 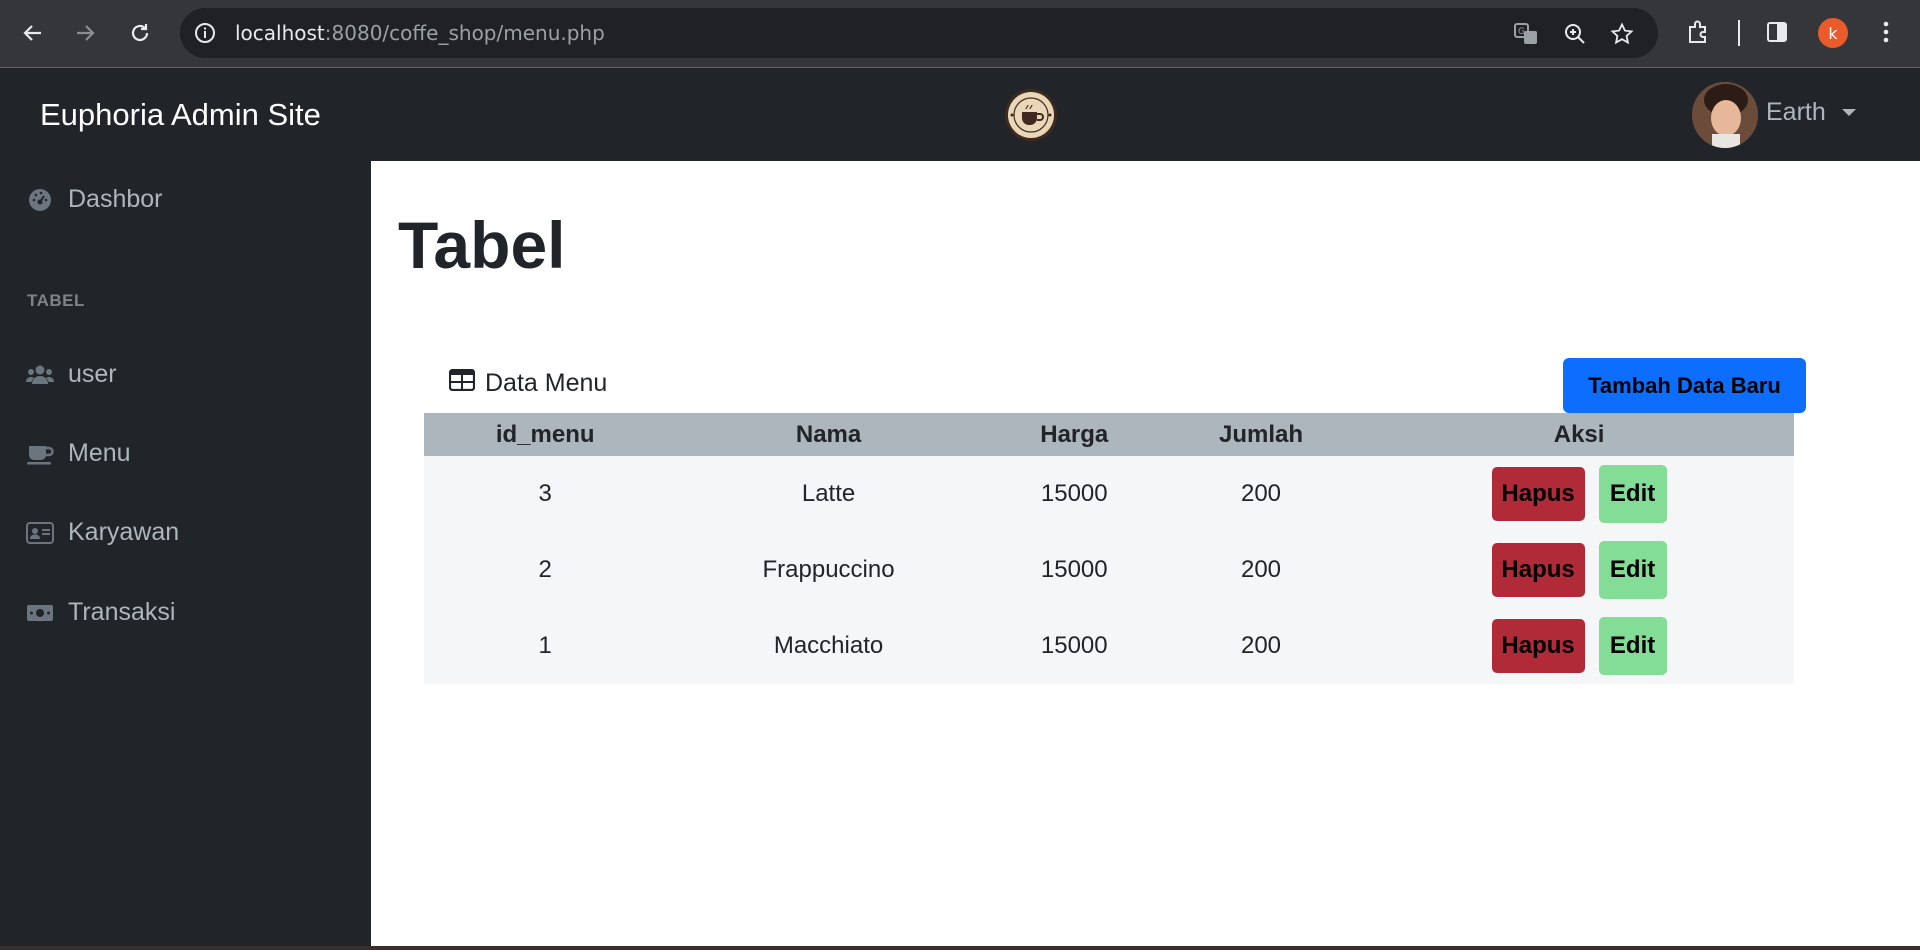 What do you see at coordinates (1575, 34) in the screenshot?
I see `zoom-icon` at bounding box center [1575, 34].